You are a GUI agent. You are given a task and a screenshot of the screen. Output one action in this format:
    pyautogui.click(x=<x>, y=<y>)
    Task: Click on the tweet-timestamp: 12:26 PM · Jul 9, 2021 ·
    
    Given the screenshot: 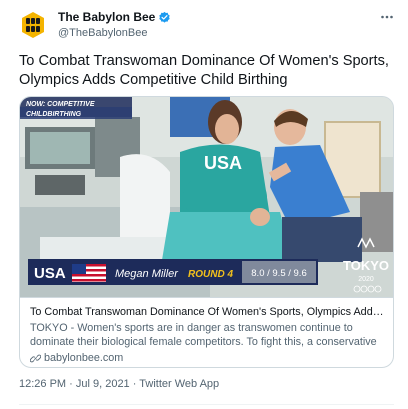 What is the action you would take?
    pyautogui.click(x=79, y=384)
    